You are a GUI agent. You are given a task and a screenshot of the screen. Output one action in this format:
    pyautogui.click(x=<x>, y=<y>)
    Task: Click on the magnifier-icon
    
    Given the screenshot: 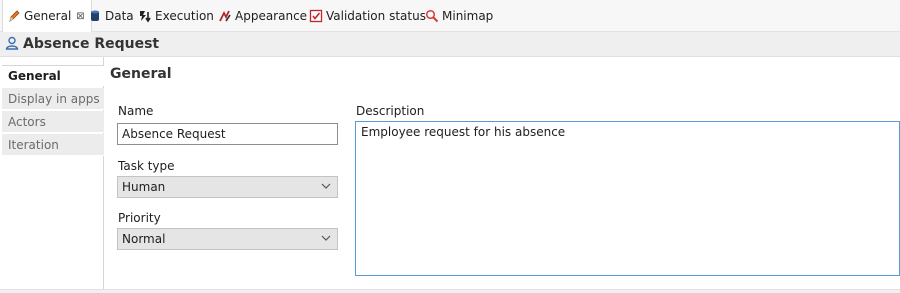 What is the action you would take?
    pyautogui.click(x=432, y=16)
    